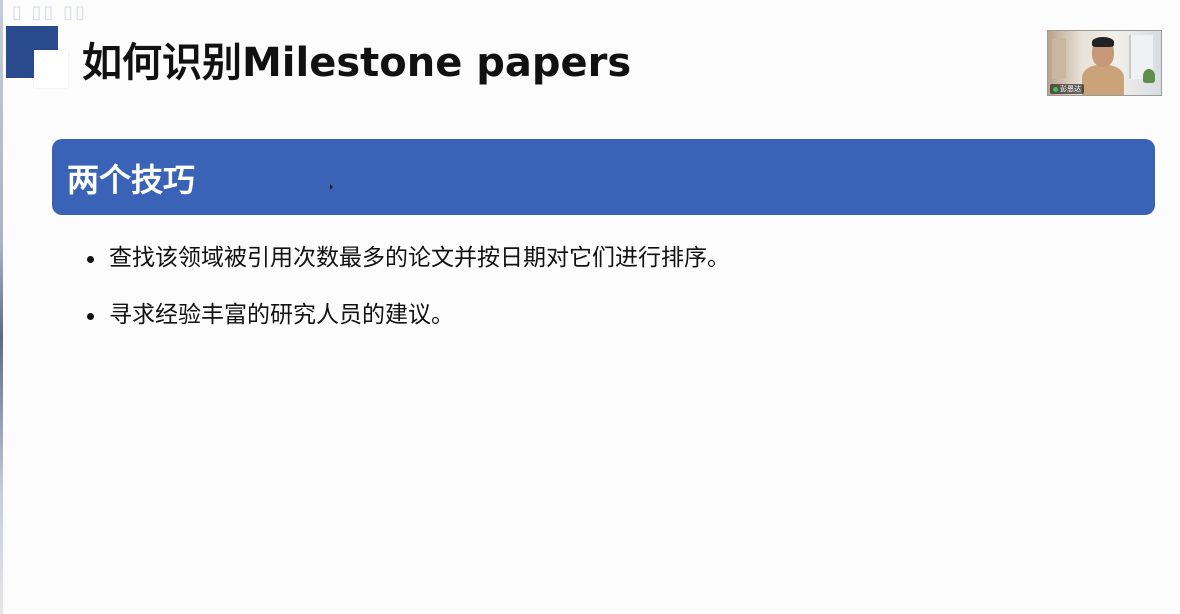 This screenshot has height=614, width=1180. I want to click on mouse-cursor-icon, so click(331, 187).